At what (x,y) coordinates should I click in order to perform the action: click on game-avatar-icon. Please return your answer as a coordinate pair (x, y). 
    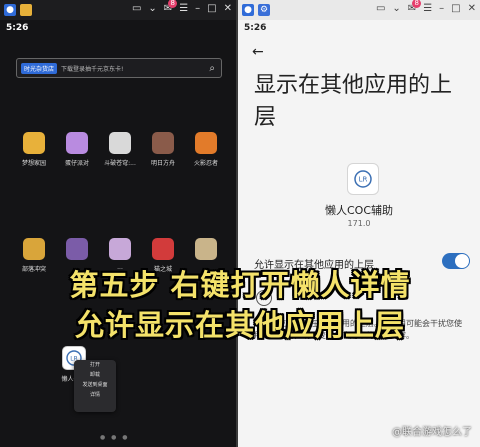
    Looking at the image, I should click on (26, 10).